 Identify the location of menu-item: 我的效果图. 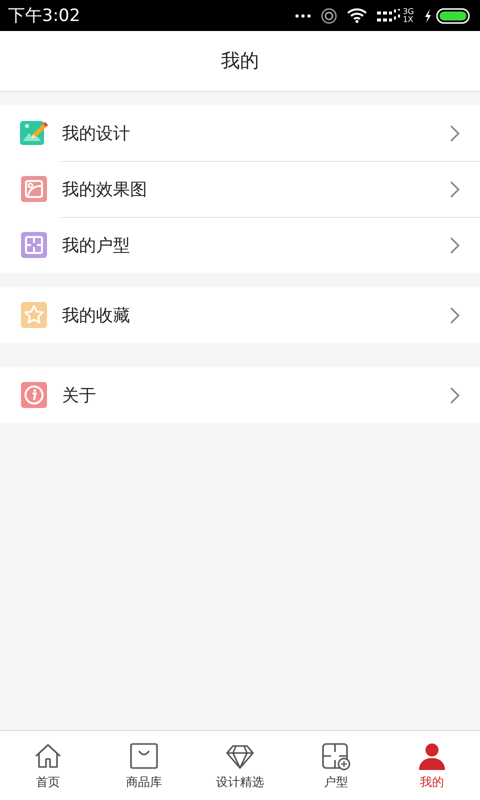
(240, 189).